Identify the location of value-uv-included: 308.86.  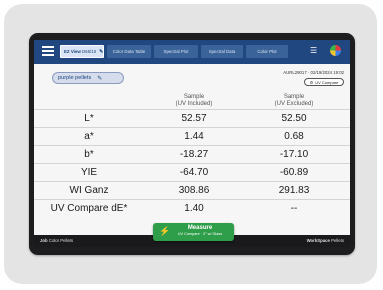
(194, 190).